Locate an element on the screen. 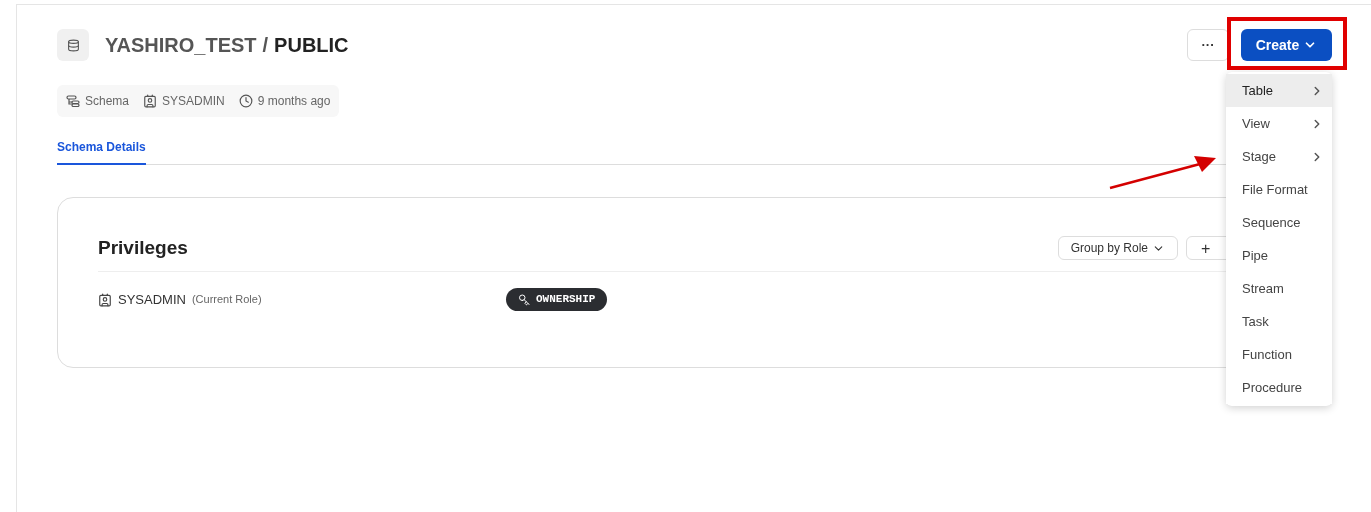 This screenshot has height=512, width=1371. clock-icon is located at coordinates (245, 101).